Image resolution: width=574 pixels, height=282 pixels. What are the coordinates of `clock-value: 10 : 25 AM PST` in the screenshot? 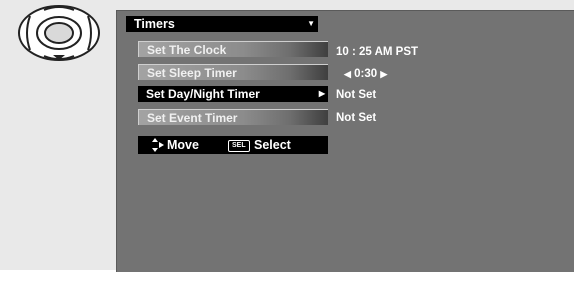 It's located at (377, 52).